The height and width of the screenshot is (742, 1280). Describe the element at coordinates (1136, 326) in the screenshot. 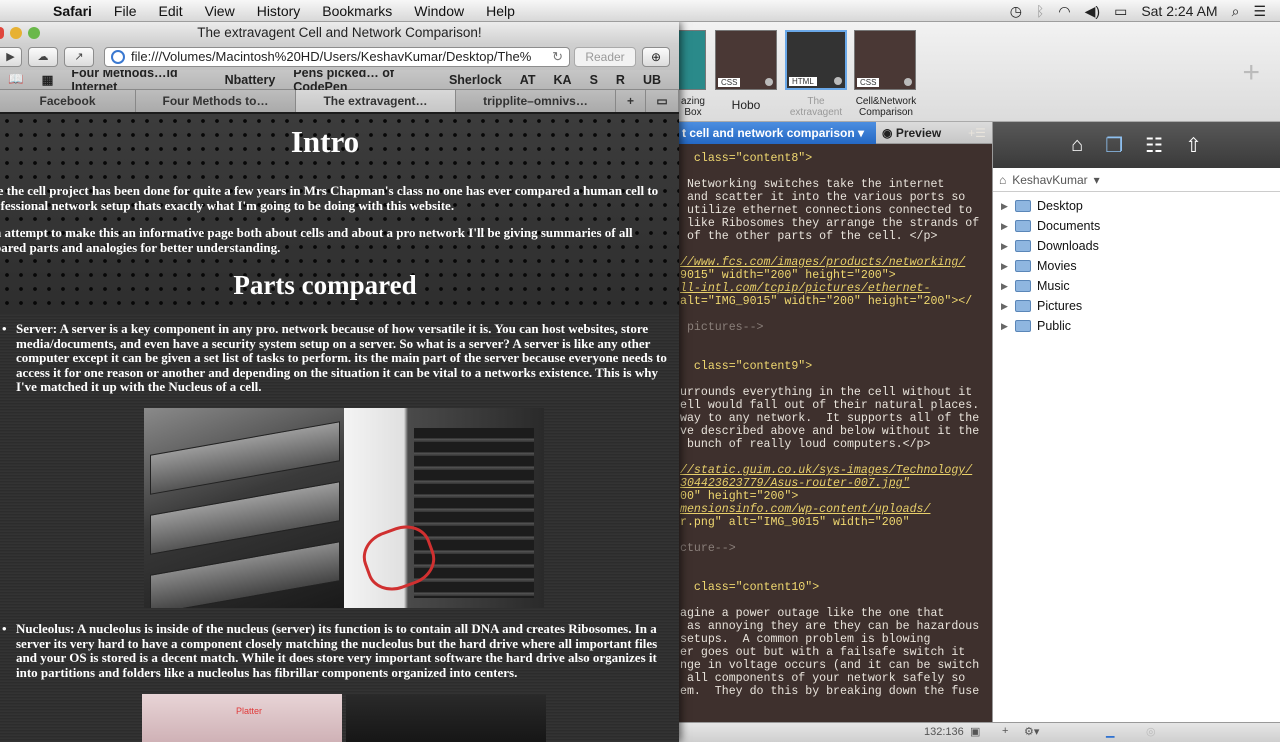

I see `folder-public: ▶ Public` at that location.